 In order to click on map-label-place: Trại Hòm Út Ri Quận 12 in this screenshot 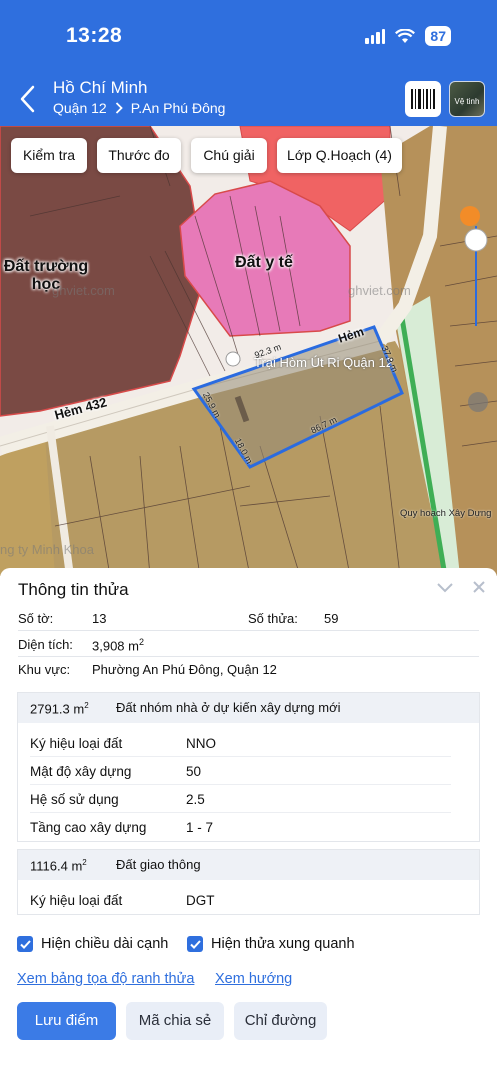, I will do `click(323, 362)`.